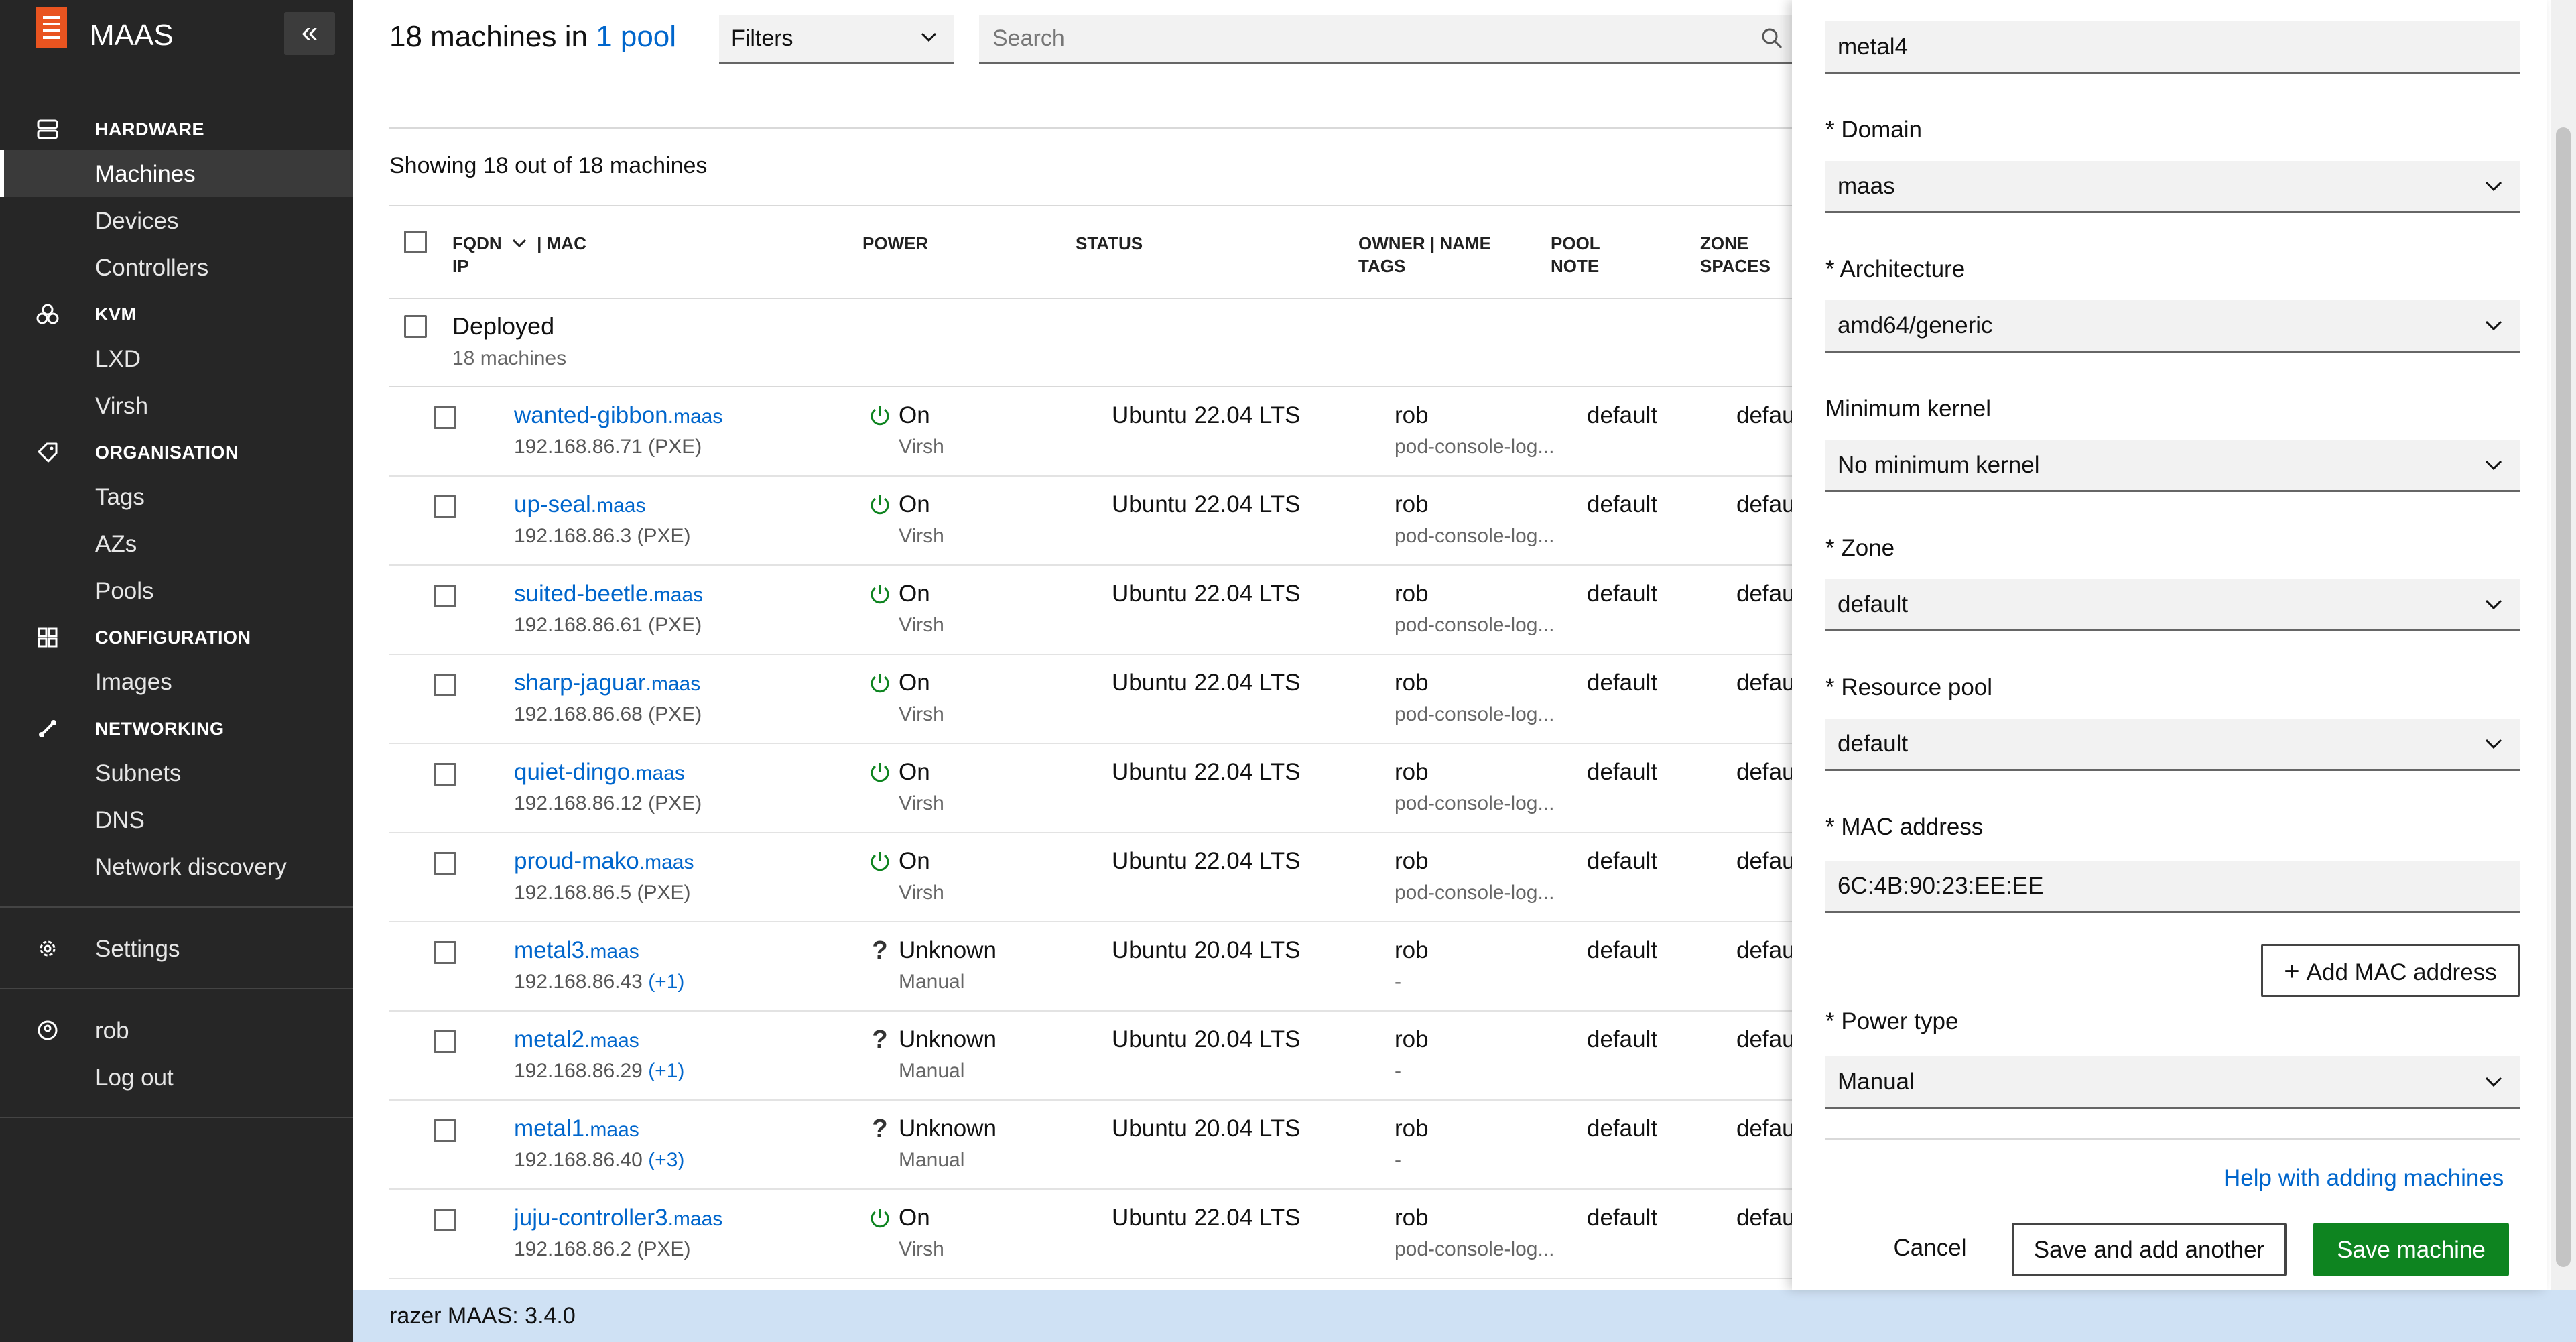  I want to click on maas-logo-icon, so click(51, 27).